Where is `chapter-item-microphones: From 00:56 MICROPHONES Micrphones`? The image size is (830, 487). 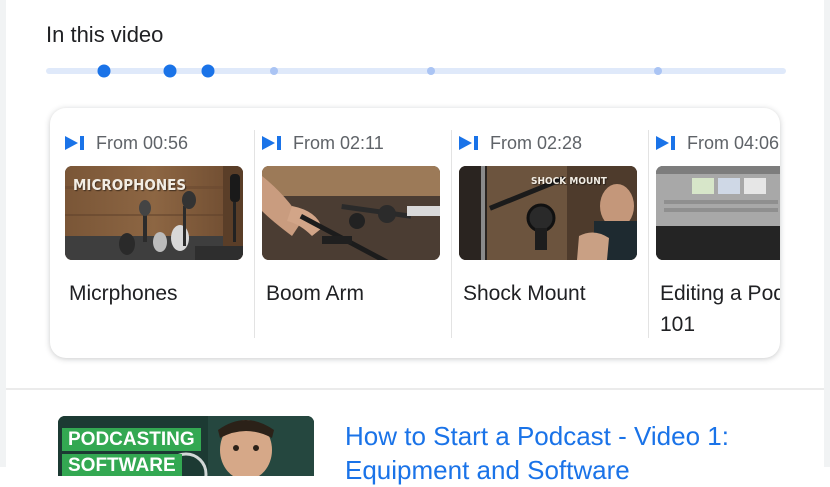
chapter-item-microphones: From 00:56 MICROPHONES Micrphones is located at coordinates (163, 233).